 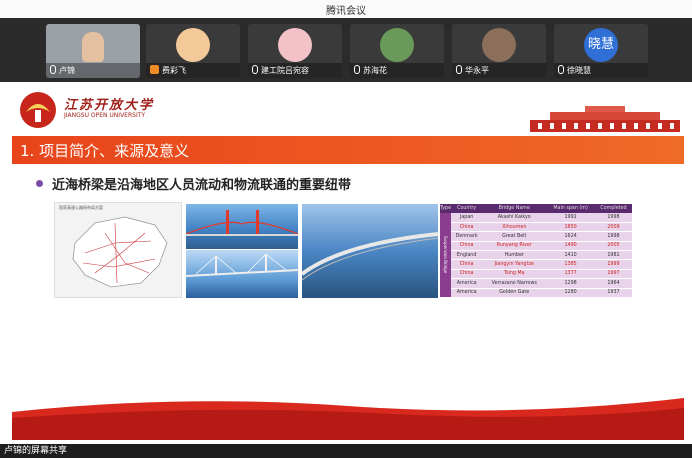 I want to click on participant-tile-6: 晓慧 徐晓慧, so click(x=601, y=51).